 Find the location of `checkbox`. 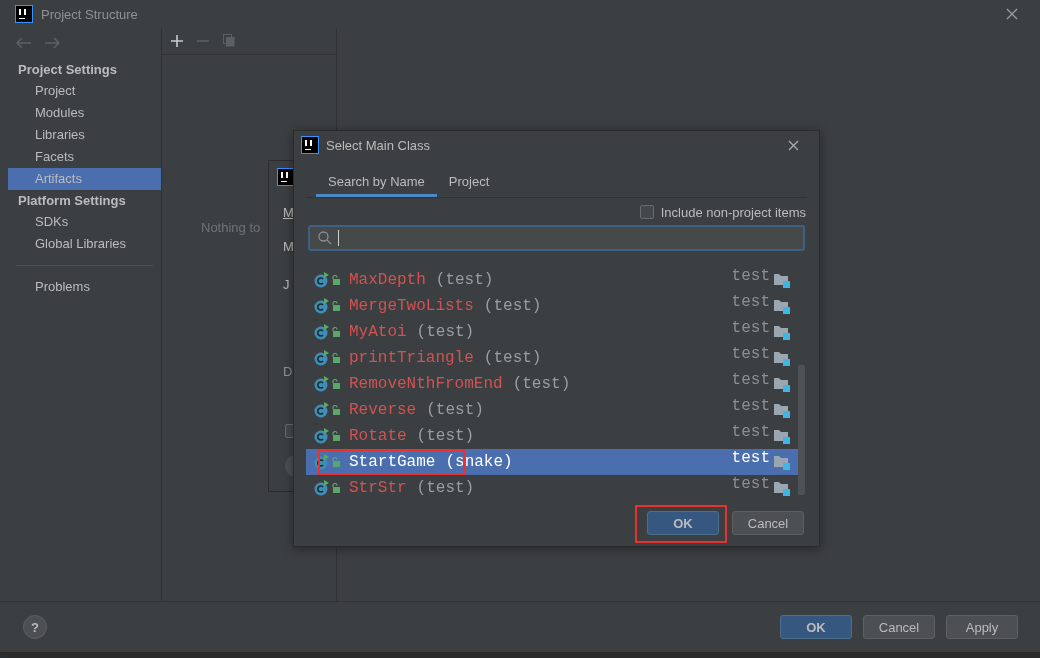

checkbox is located at coordinates (646, 212).